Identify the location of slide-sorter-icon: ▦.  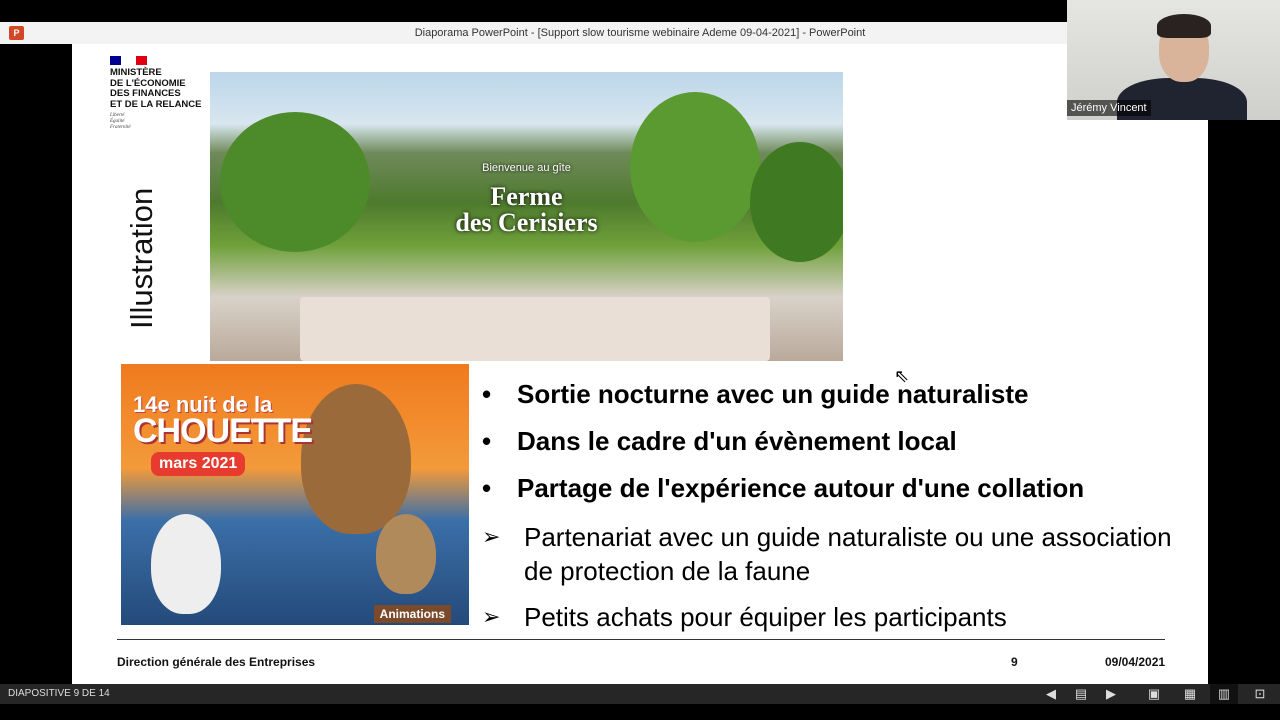
(1190, 694).